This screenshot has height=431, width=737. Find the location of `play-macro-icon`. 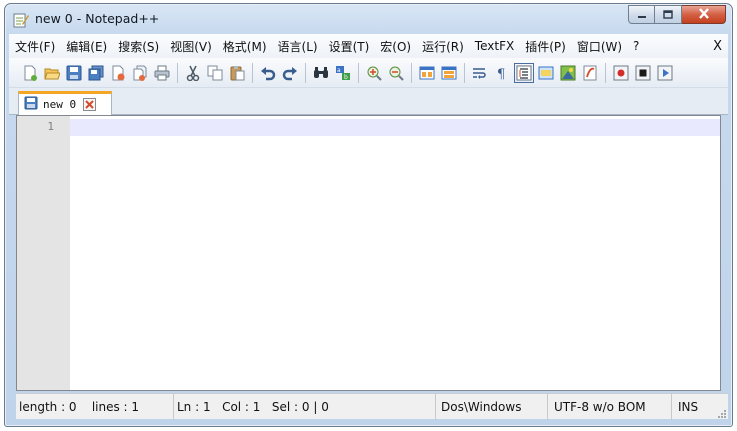

play-macro-icon is located at coordinates (665, 73).